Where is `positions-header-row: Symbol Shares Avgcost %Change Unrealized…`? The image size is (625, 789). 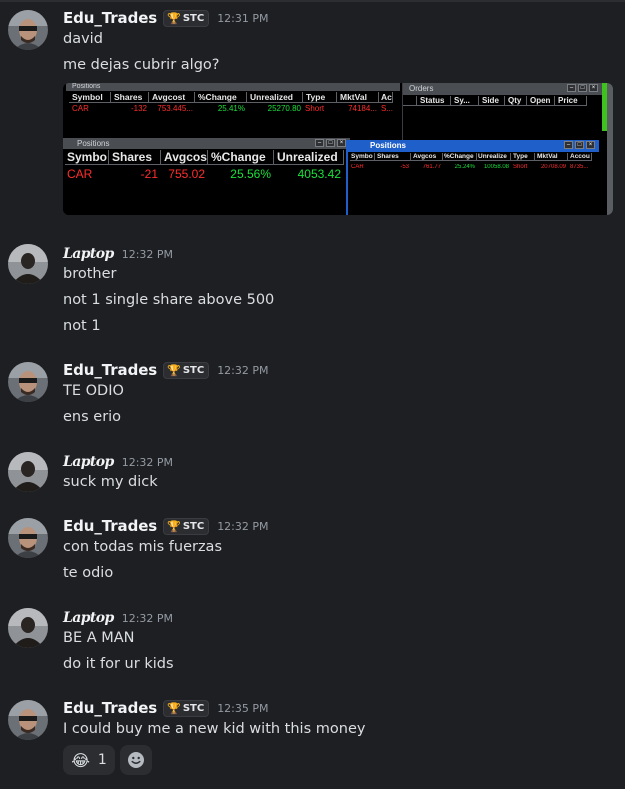
positions-header-row: Symbol Shares Avgcost %Change Unrealized… is located at coordinates (231, 97).